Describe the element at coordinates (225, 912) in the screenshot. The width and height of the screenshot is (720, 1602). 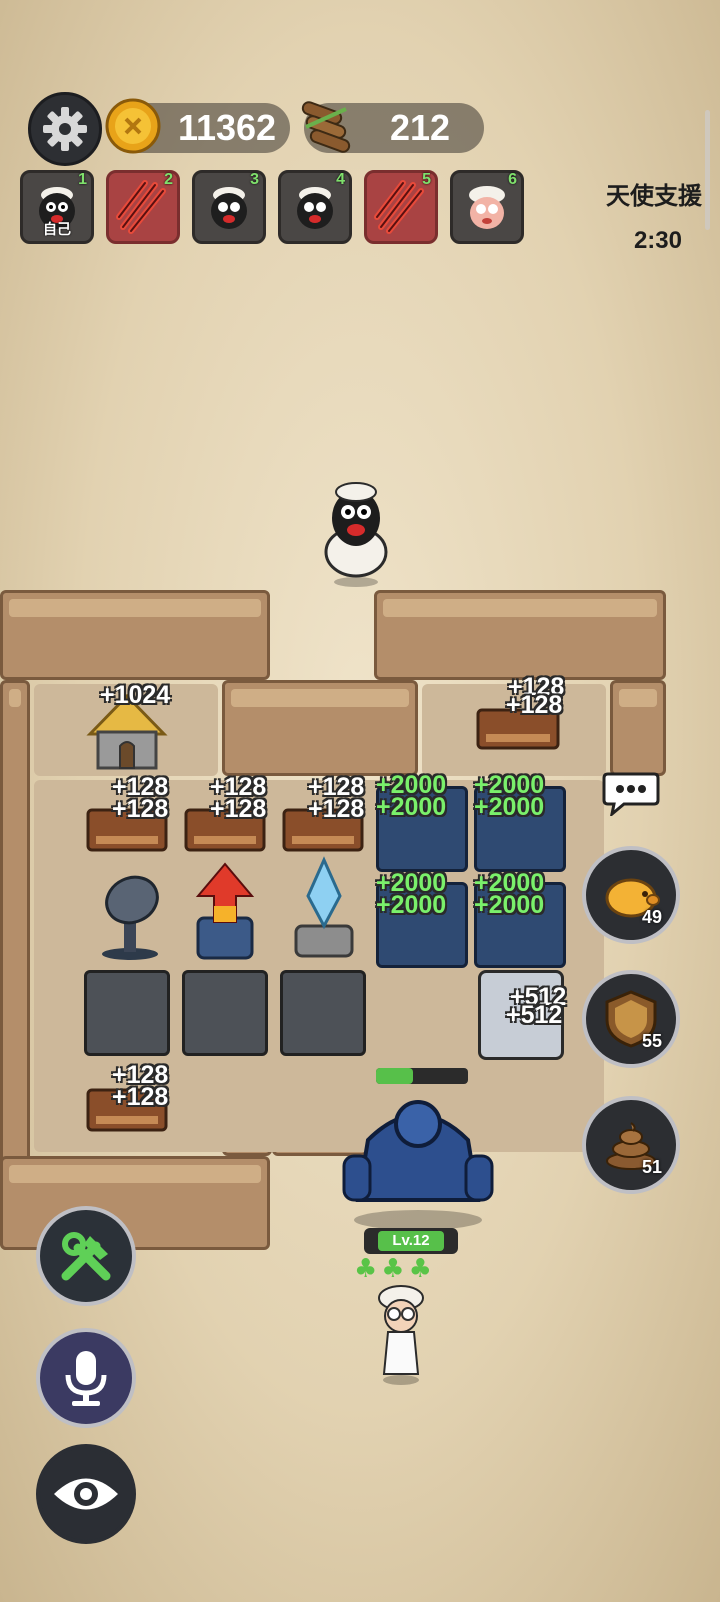
I see `upgrade-tower` at that location.